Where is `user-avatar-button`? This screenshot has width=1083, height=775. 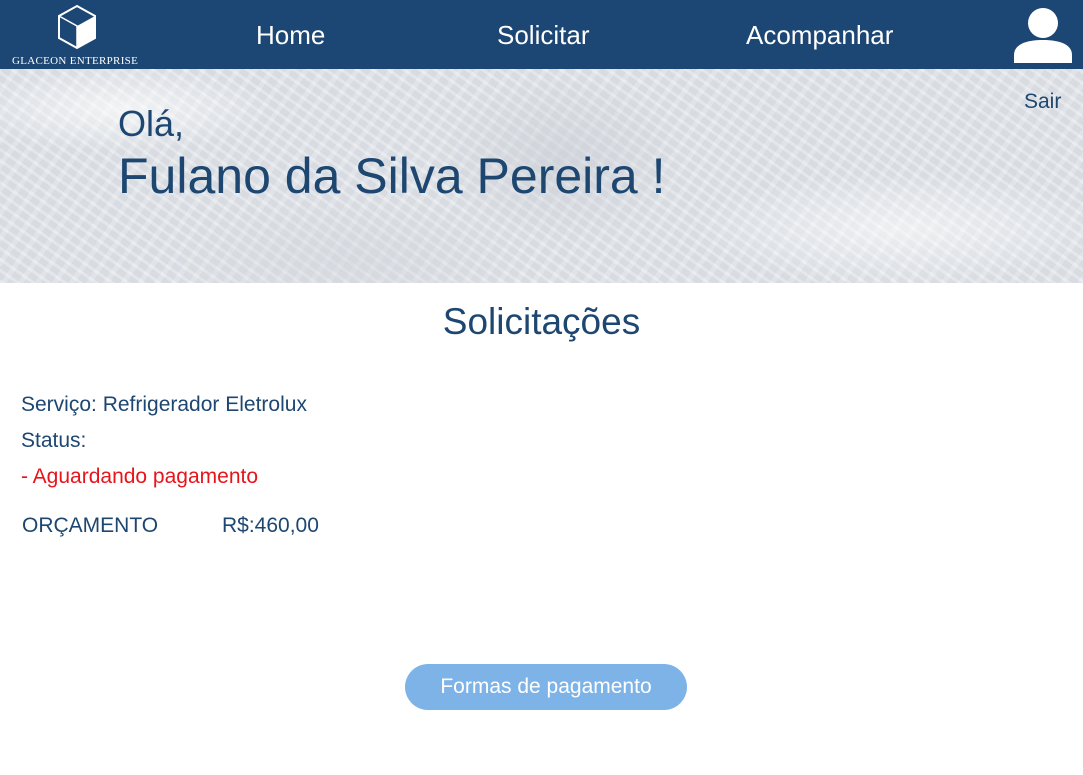
user-avatar-button is located at coordinates (1043, 34).